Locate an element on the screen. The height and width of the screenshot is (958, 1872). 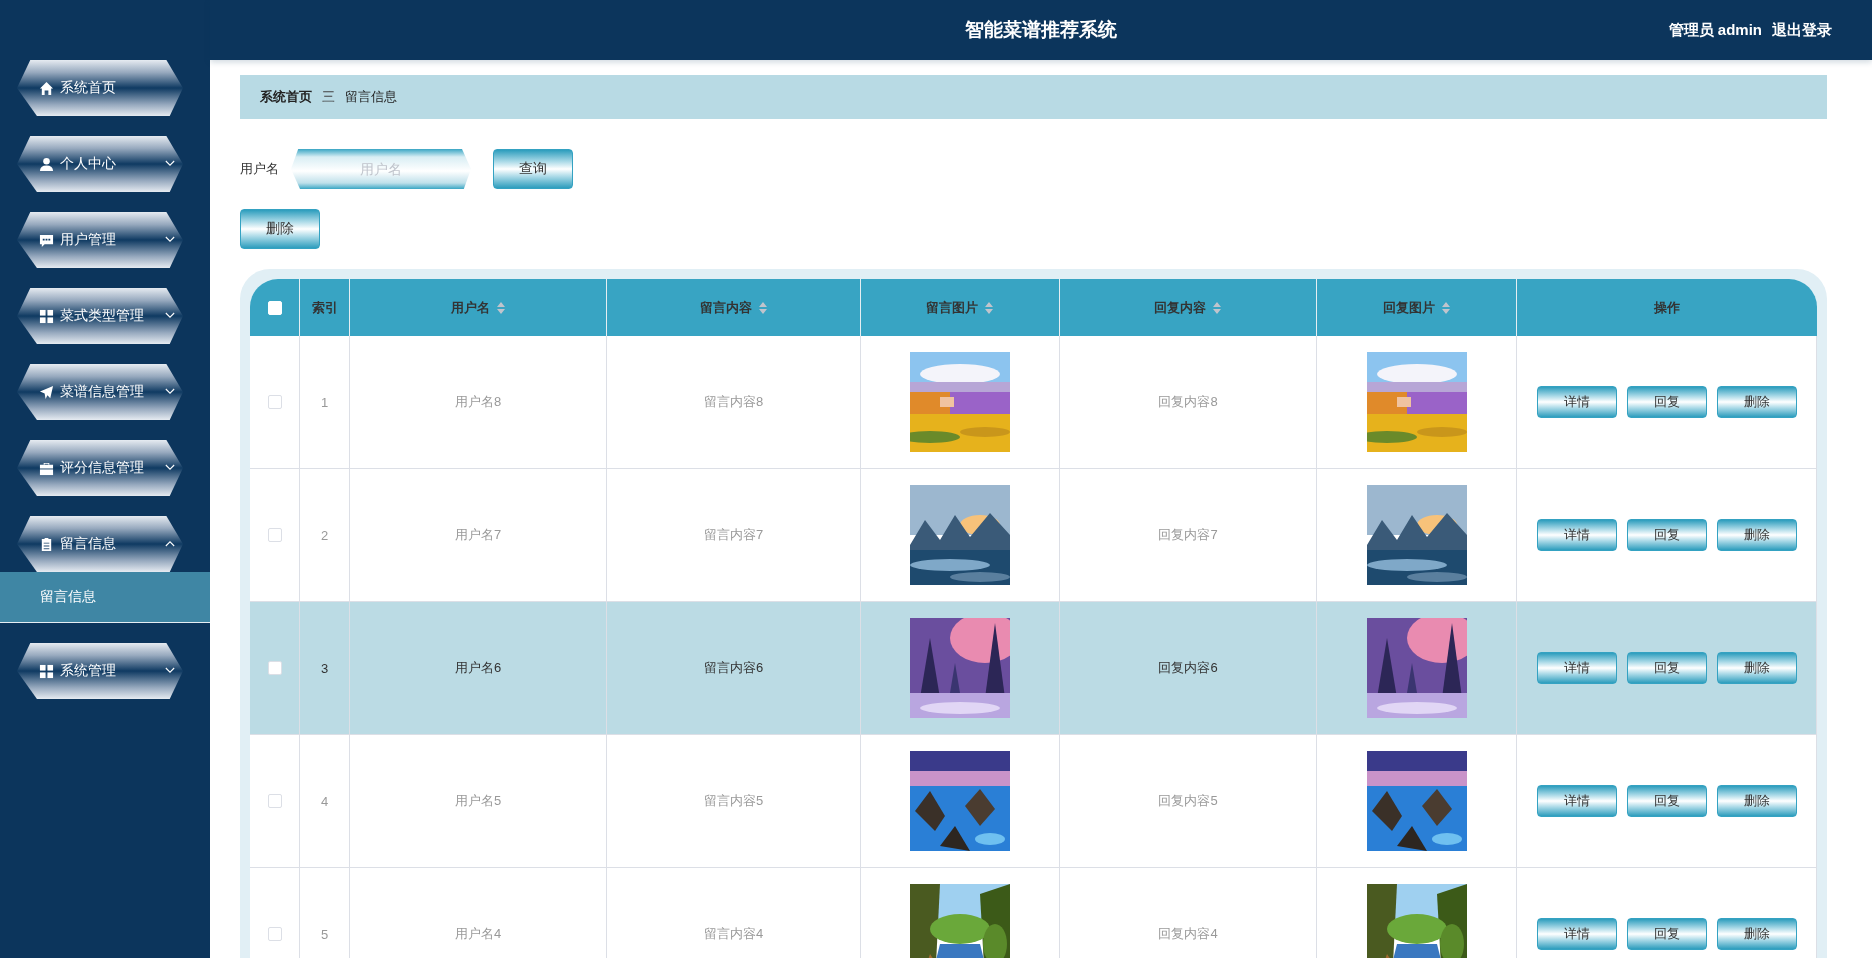
chat-icon is located at coordinates (46, 240).